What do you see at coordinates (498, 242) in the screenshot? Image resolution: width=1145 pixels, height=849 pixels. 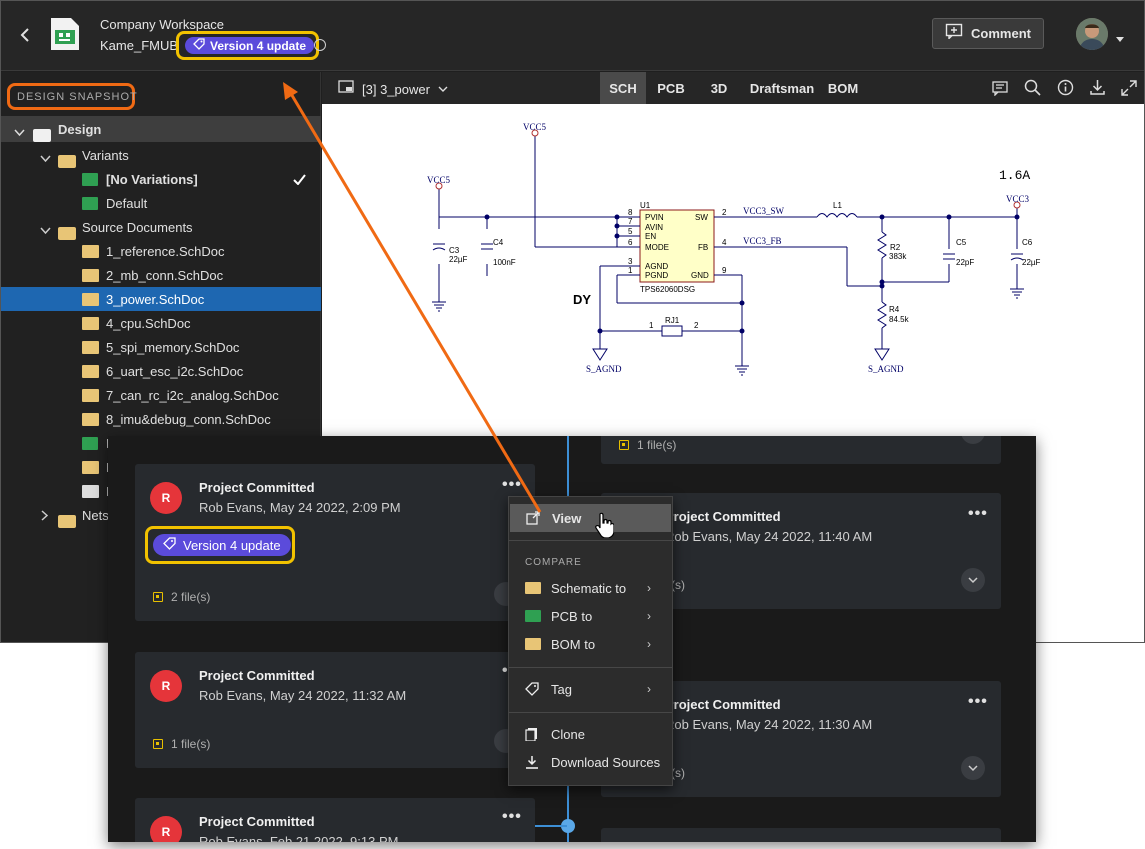 I see `component-ref: C4` at bounding box center [498, 242].